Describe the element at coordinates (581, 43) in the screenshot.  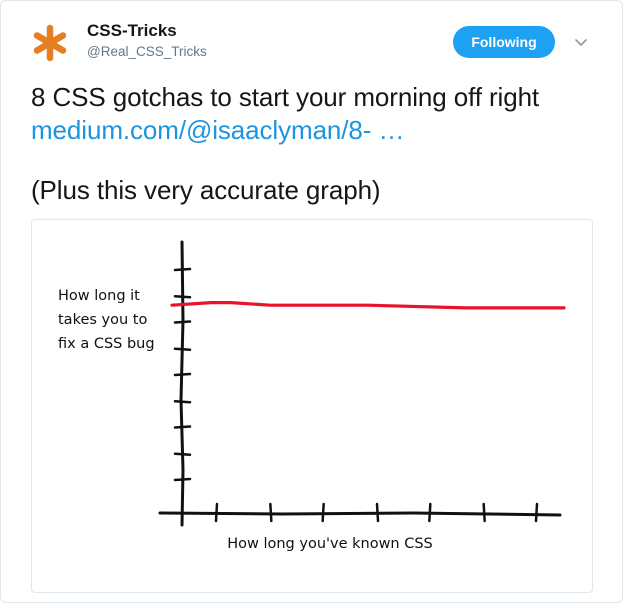
I see `chevron-down-icon` at that location.